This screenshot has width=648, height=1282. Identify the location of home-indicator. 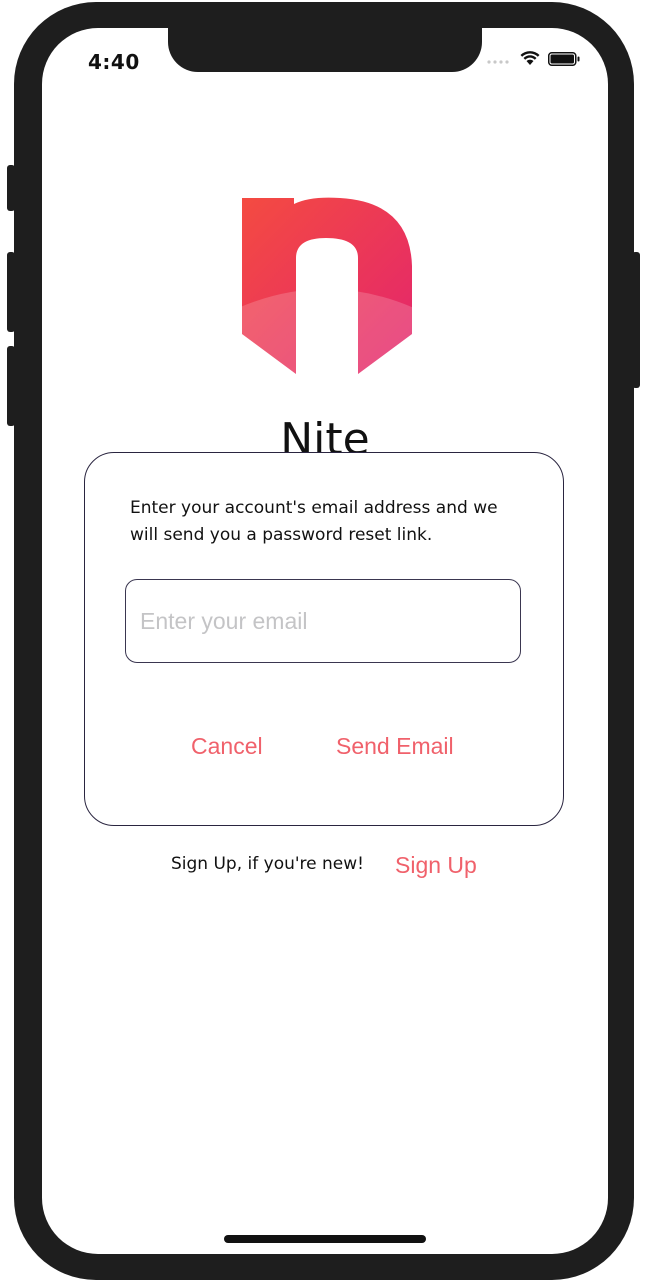
(325, 1239).